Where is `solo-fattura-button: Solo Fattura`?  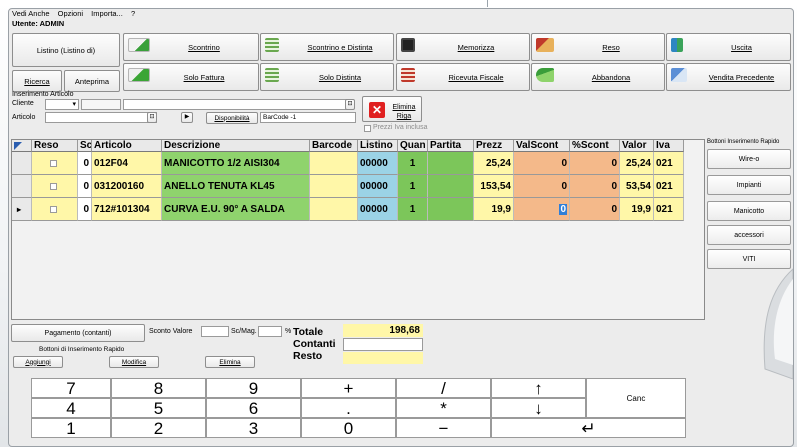 solo-fattura-button: Solo Fattura is located at coordinates (191, 77).